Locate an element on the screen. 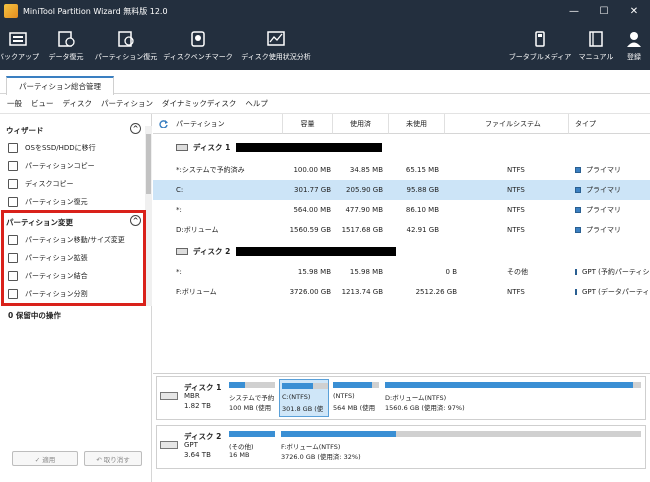 This screenshot has width=650, height=482. space-analyzer-icon is located at coordinates (276, 38).